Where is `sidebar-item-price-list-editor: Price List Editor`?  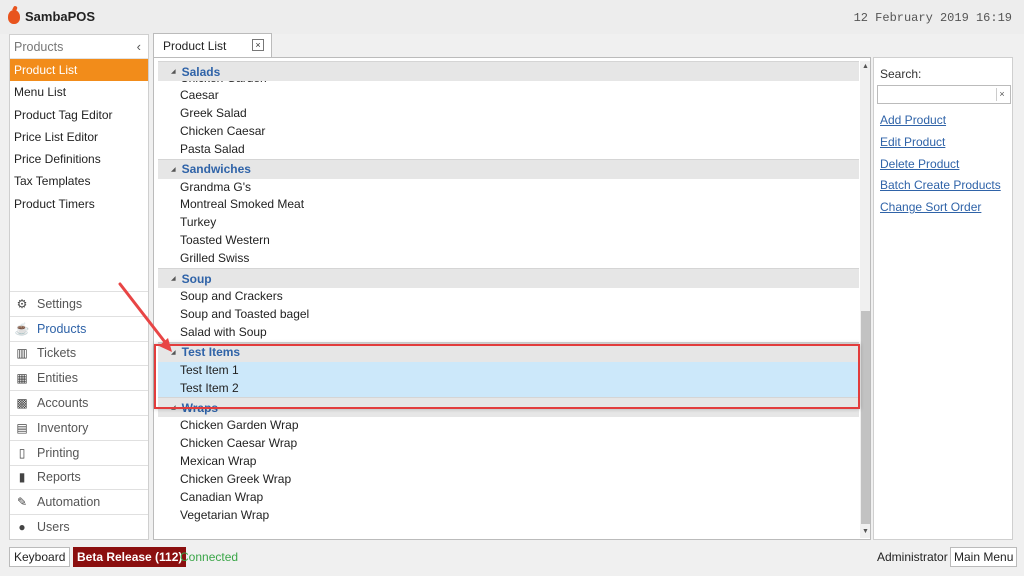 sidebar-item-price-list-editor: Price List Editor is located at coordinates (79, 137).